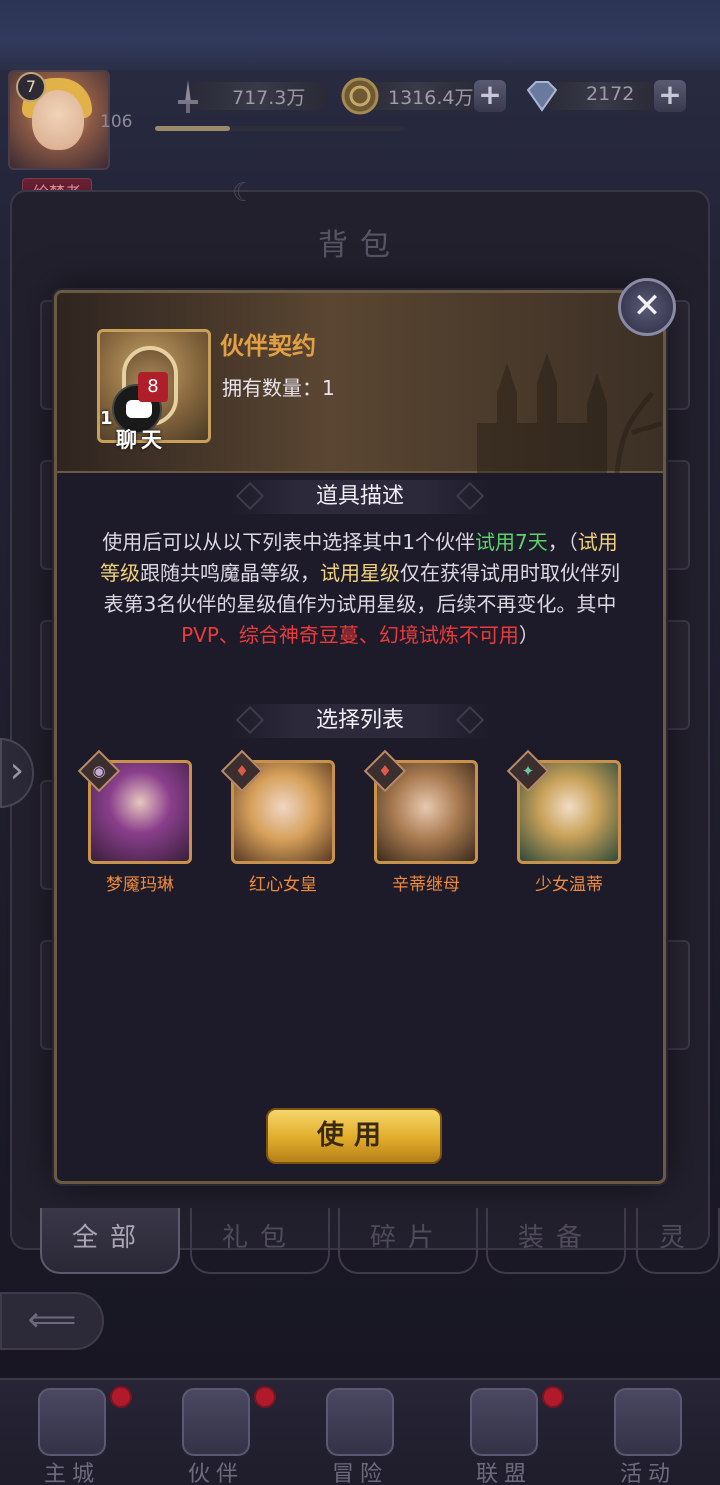 The height and width of the screenshot is (1485, 720). Describe the element at coordinates (570, 413) in the screenshot. I see `castle-decoration-icon` at that location.